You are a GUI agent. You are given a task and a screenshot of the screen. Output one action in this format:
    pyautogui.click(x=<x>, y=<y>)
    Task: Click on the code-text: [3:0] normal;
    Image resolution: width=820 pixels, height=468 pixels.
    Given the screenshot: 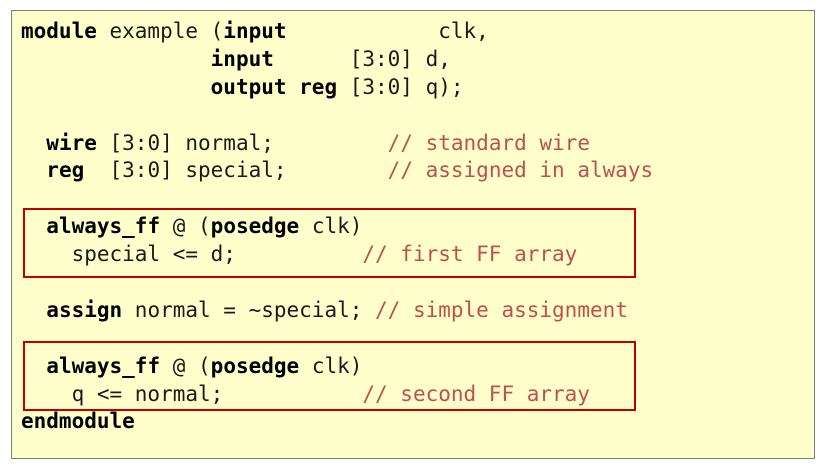 What is the action you would take?
    pyautogui.click(x=242, y=142)
    